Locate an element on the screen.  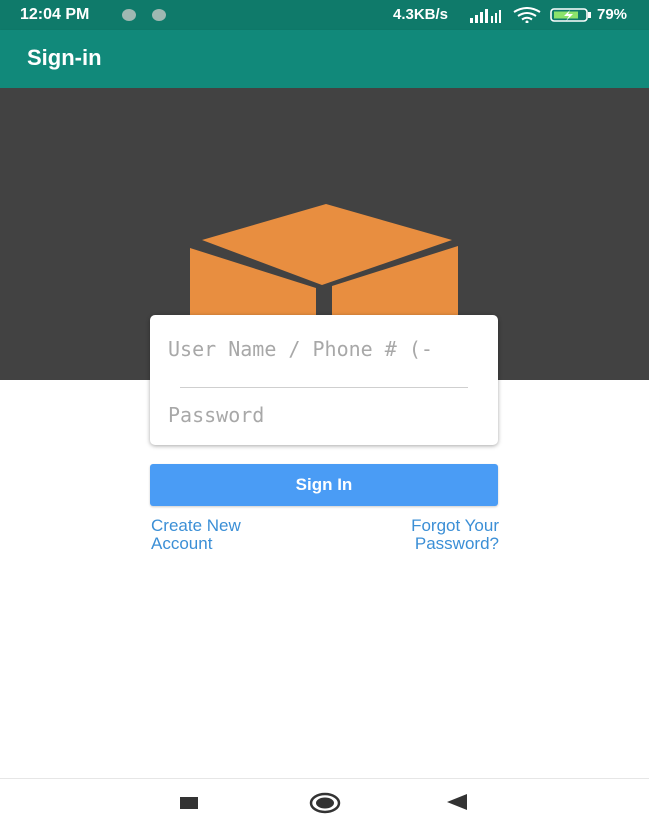
page-title: Sign-in is located at coordinates (64, 57).